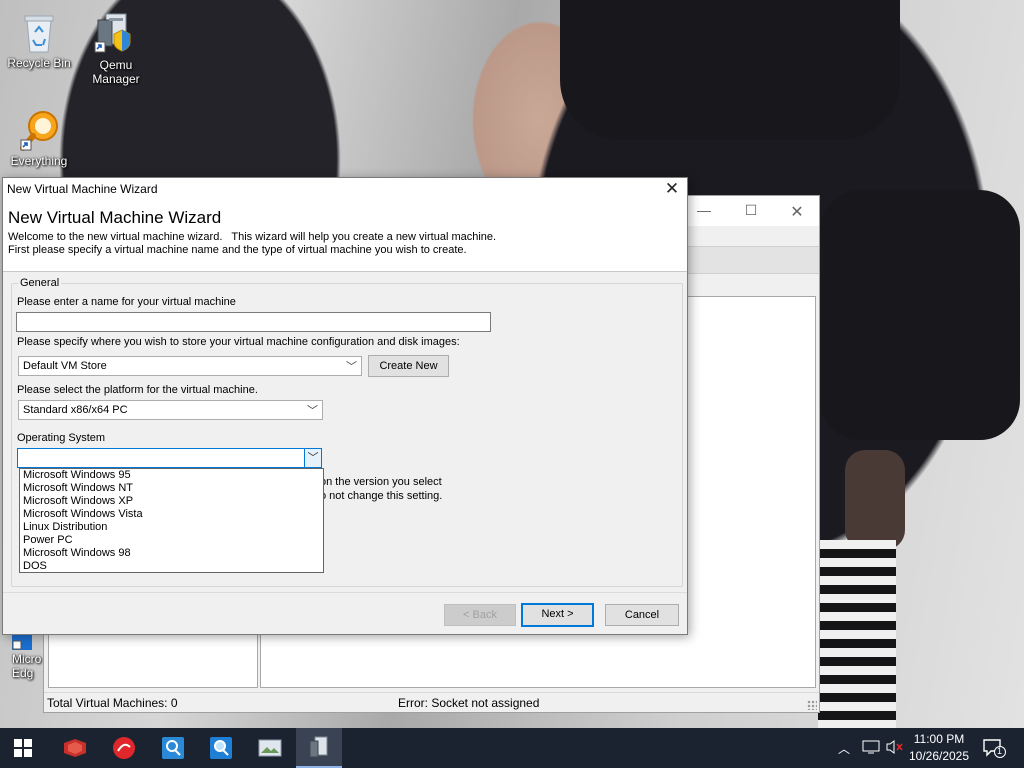  I want to click on app-red-icon, so click(75, 748).